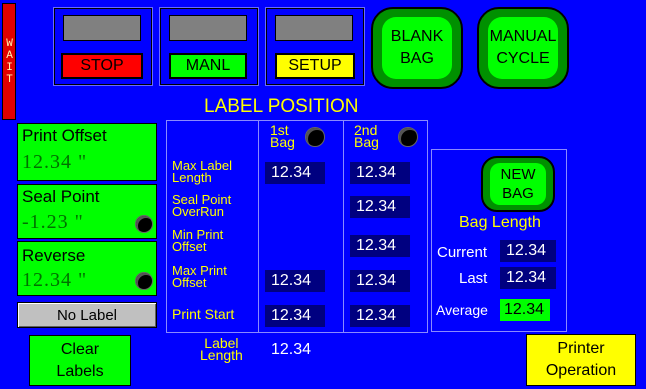  I want to click on reverse-label: Reverse, so click(54, 255).